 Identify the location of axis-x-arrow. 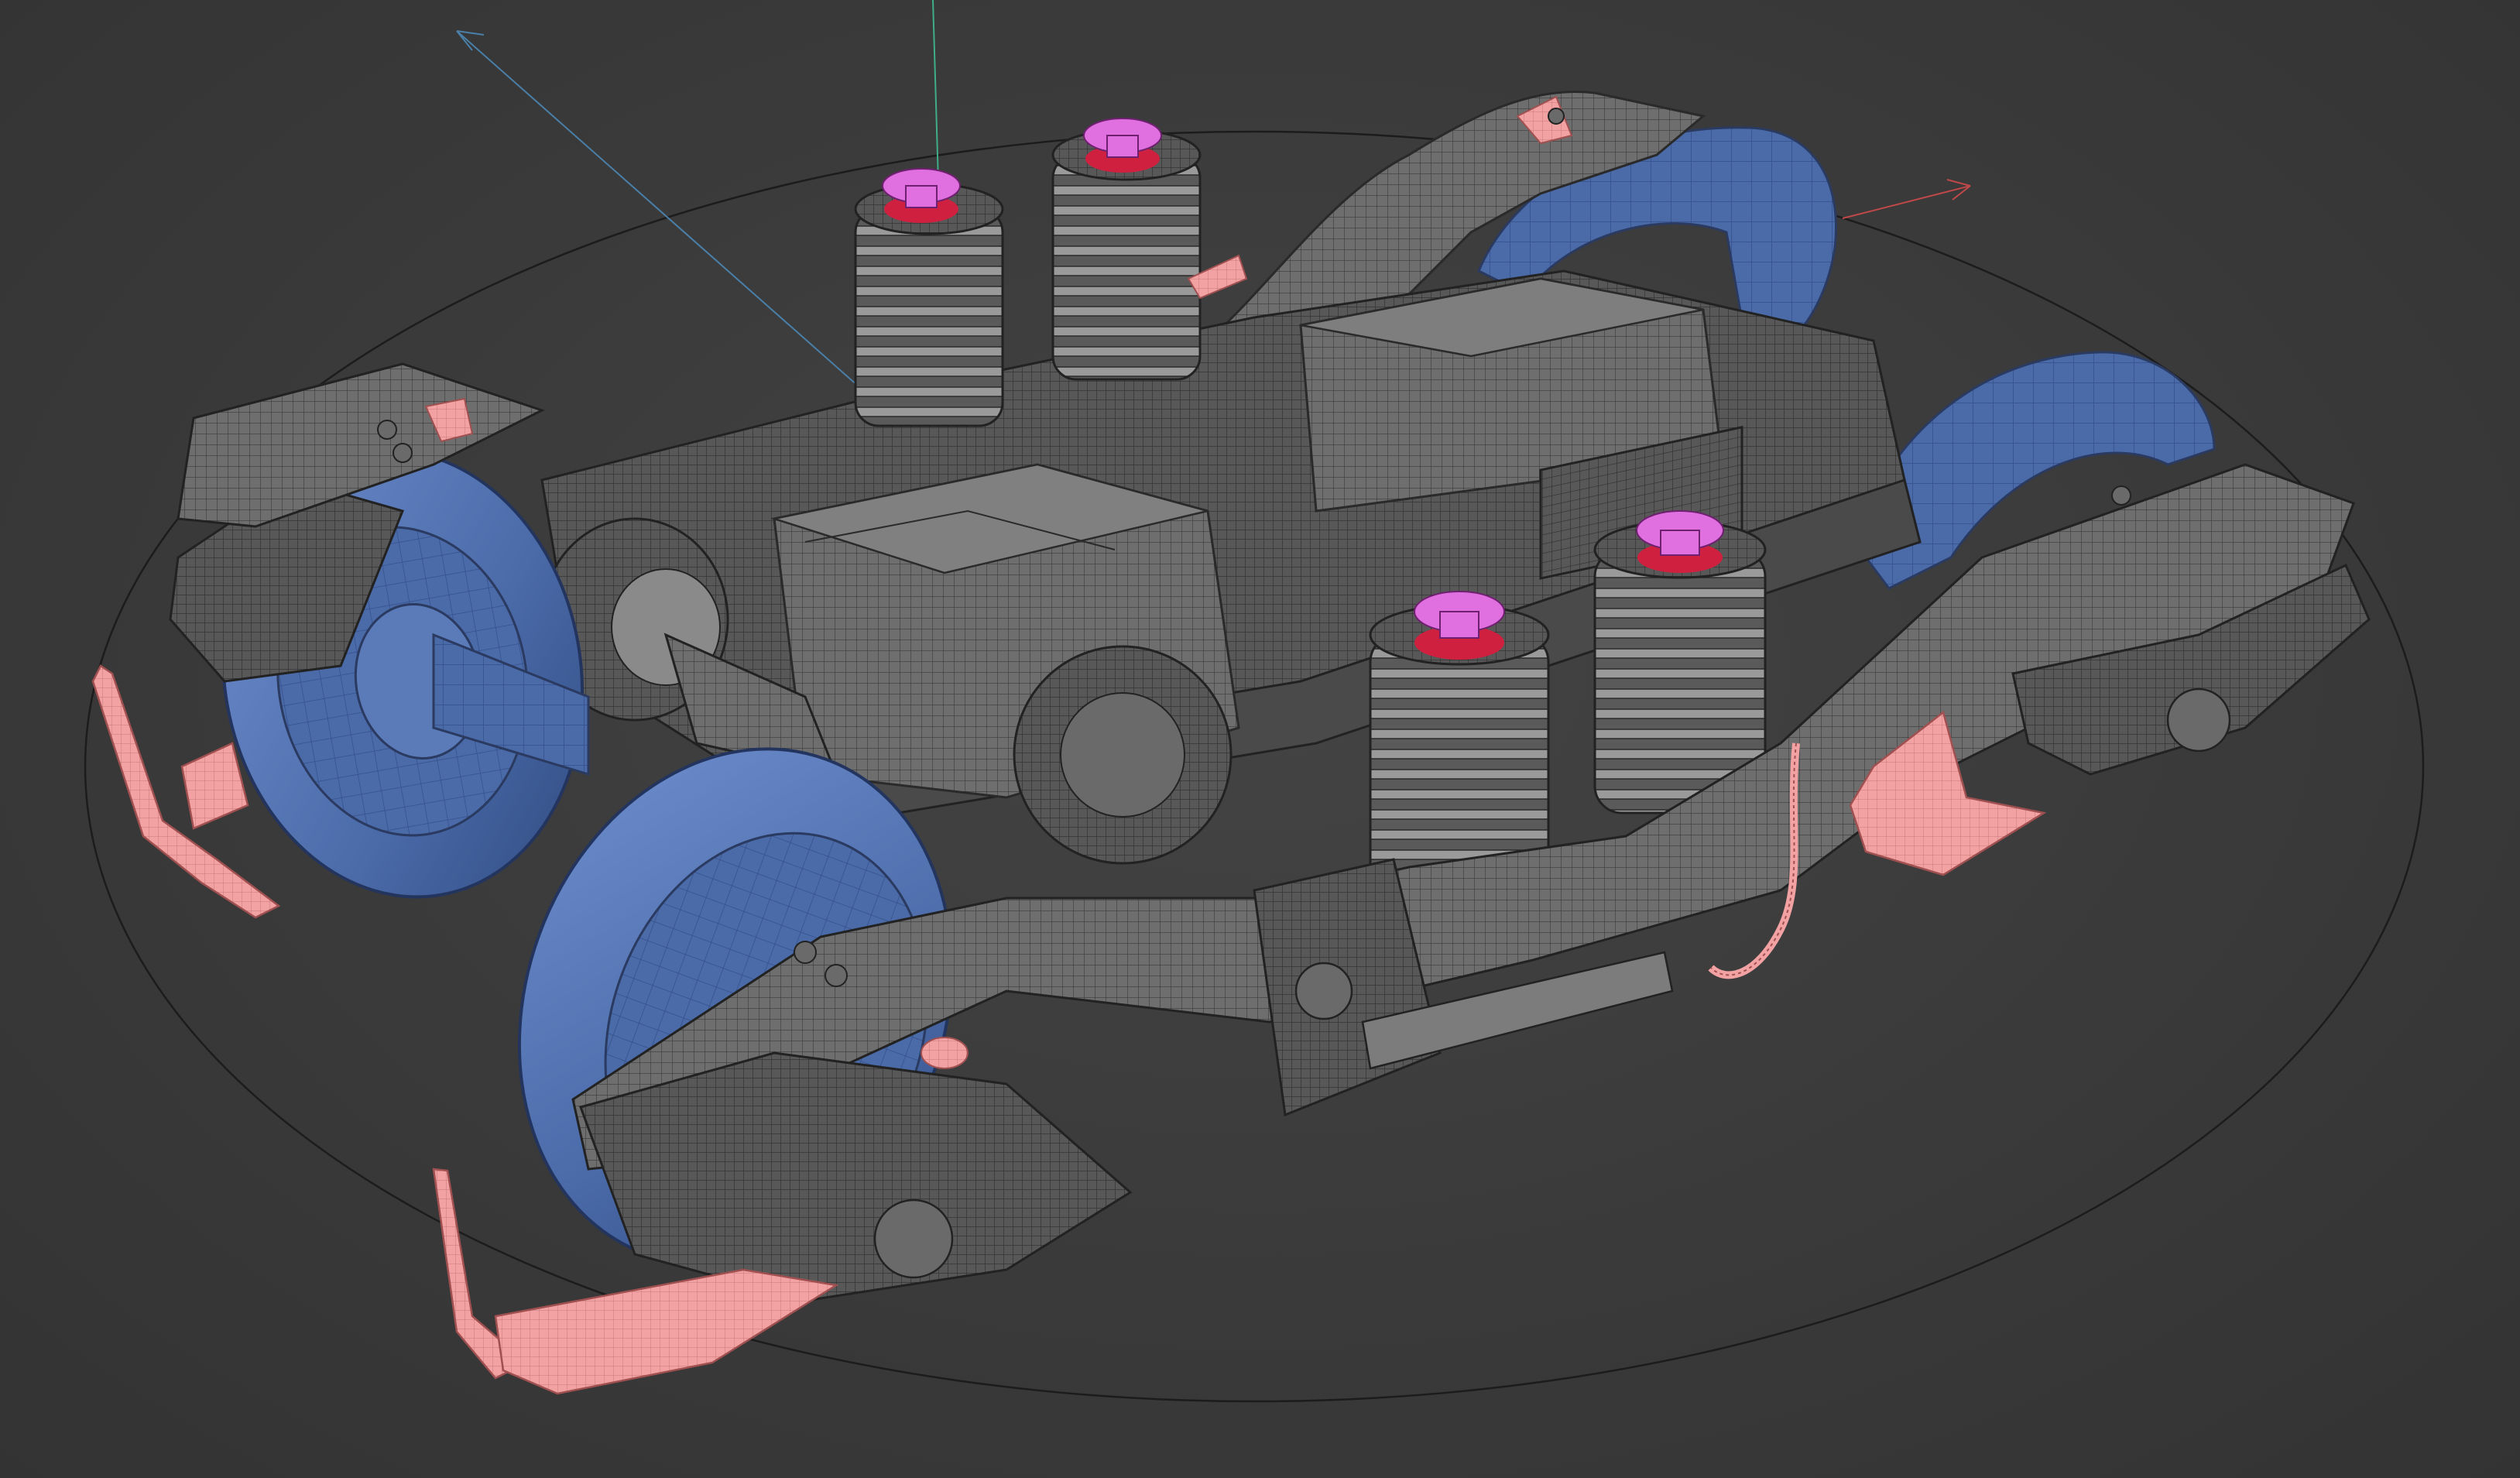
(1959, 190).